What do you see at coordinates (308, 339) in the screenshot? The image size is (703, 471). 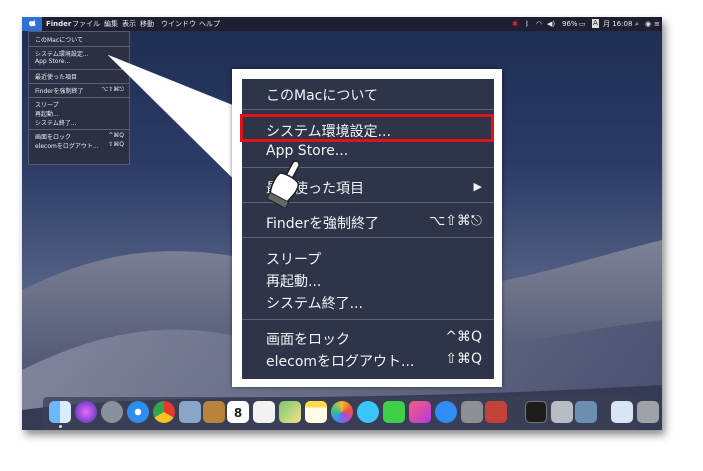 I see `zoom-menu-lock-screen: 画面をロック` at bounding box center [308, 339].